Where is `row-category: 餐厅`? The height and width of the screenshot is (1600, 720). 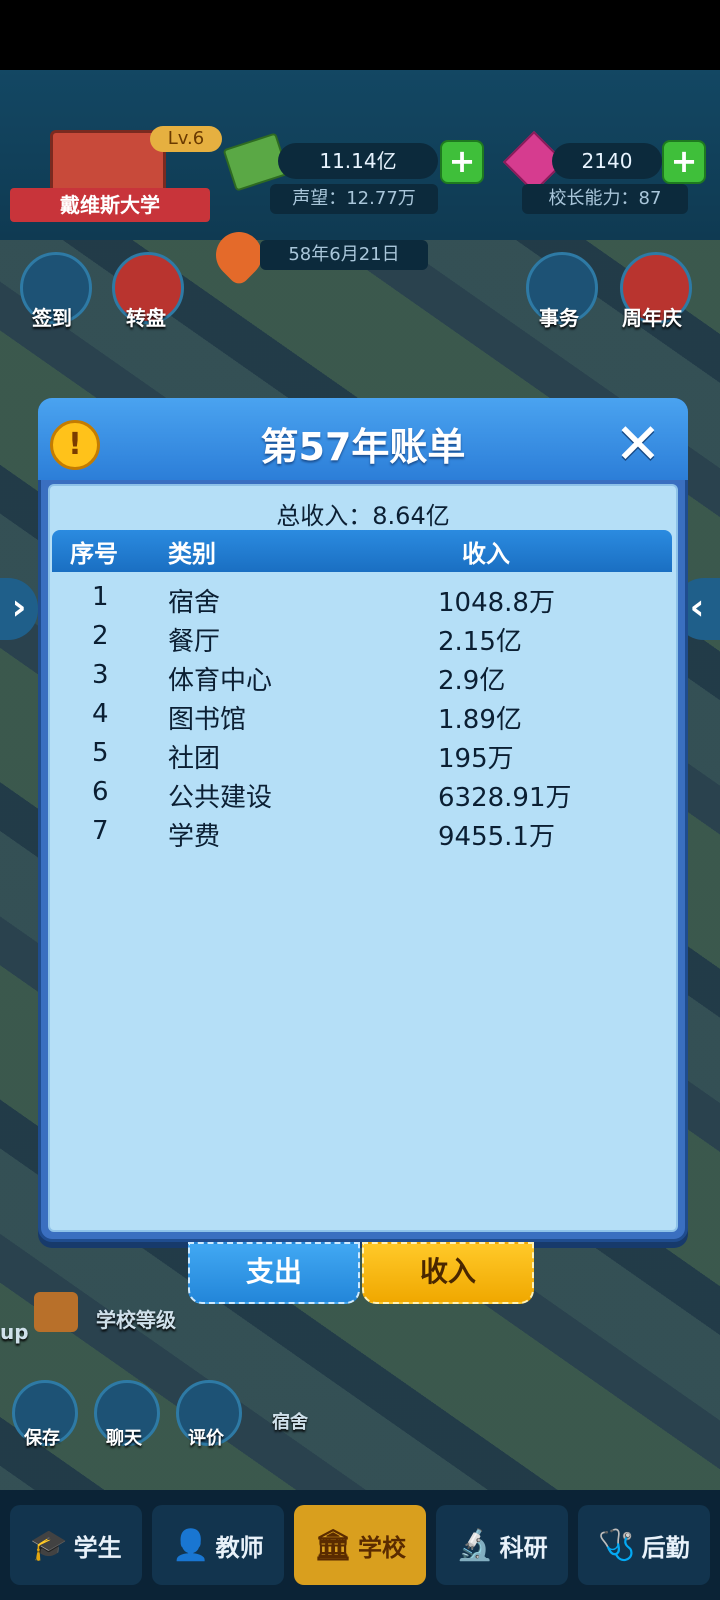 row-category: 餐厅 is located at coordinates (194, 642).